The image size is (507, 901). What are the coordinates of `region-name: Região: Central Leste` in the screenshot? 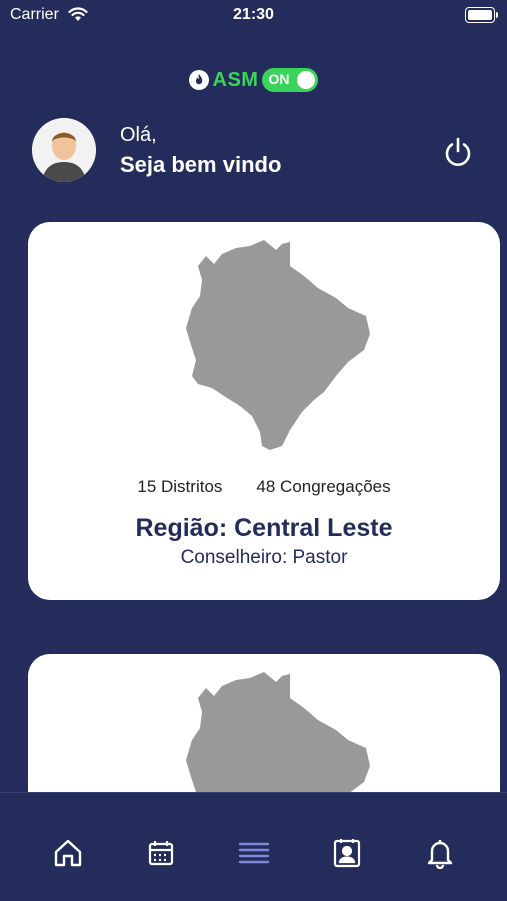 It's located at (264, 528).